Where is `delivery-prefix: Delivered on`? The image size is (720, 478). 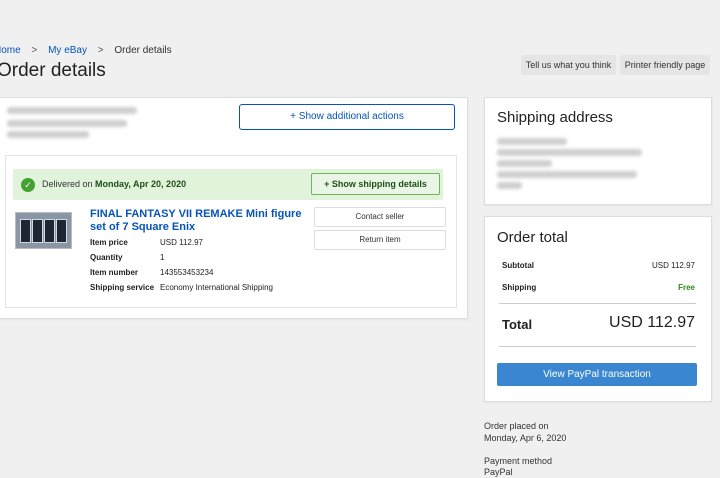
delivery-prefix: Delivered on is located at coordinates (67, 184).